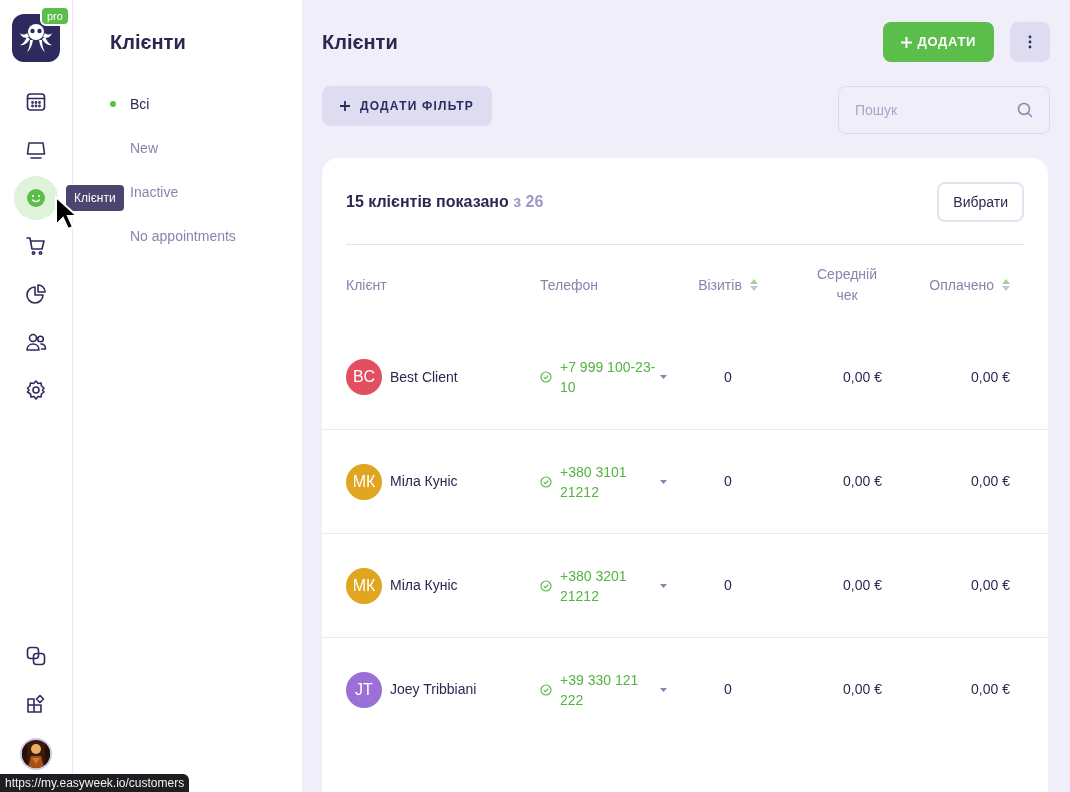 This screenshot has width=1070, height=792. I want to click on more-icon, so click(1030, 42).